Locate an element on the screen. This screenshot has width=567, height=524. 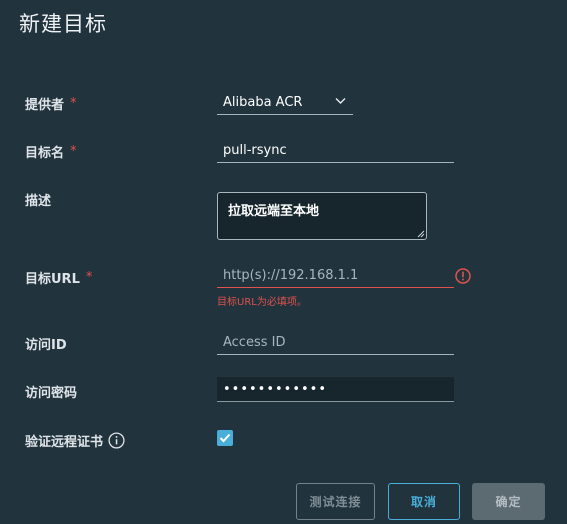
access-id-input is located at coordinates (335, 342).